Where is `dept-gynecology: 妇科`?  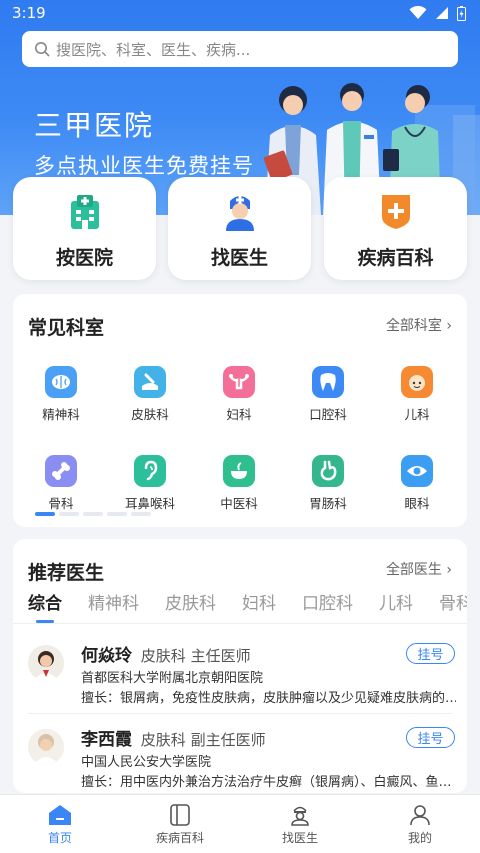 dept-gynecology: 妇科 is located at coordinates (239, 394).